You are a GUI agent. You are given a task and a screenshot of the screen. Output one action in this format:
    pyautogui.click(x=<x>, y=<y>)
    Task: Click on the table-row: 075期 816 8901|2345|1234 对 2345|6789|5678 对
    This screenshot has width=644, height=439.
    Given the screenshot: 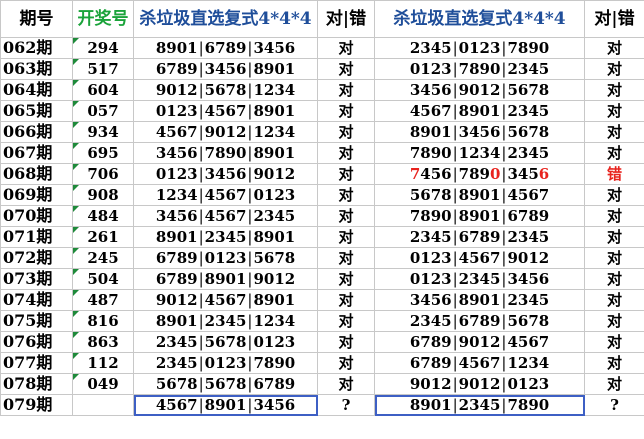 What is the action you would take?
    pyautogui.click(x=322, y=321)
    